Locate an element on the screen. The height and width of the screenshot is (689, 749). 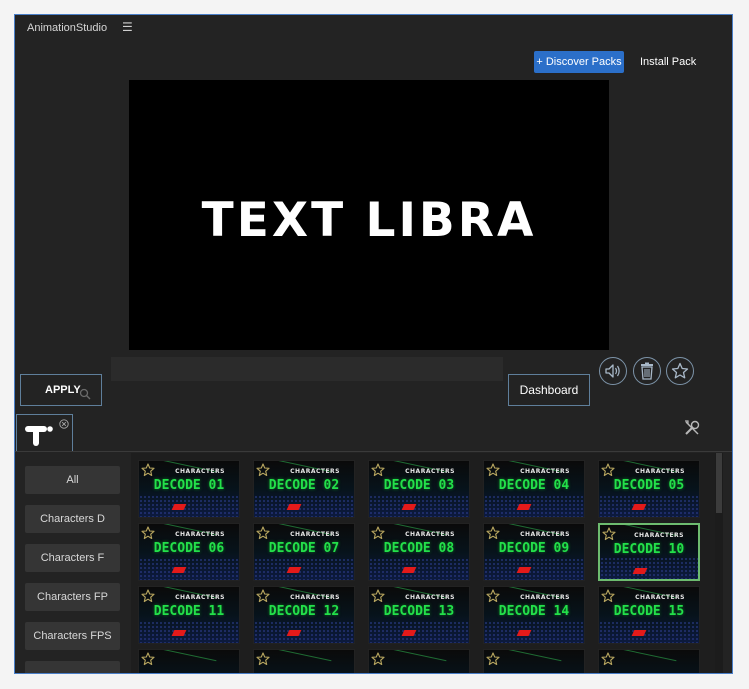
preset-thumbnail: CHARACTERS DECODE 10 is located at coordinates (649, 552).